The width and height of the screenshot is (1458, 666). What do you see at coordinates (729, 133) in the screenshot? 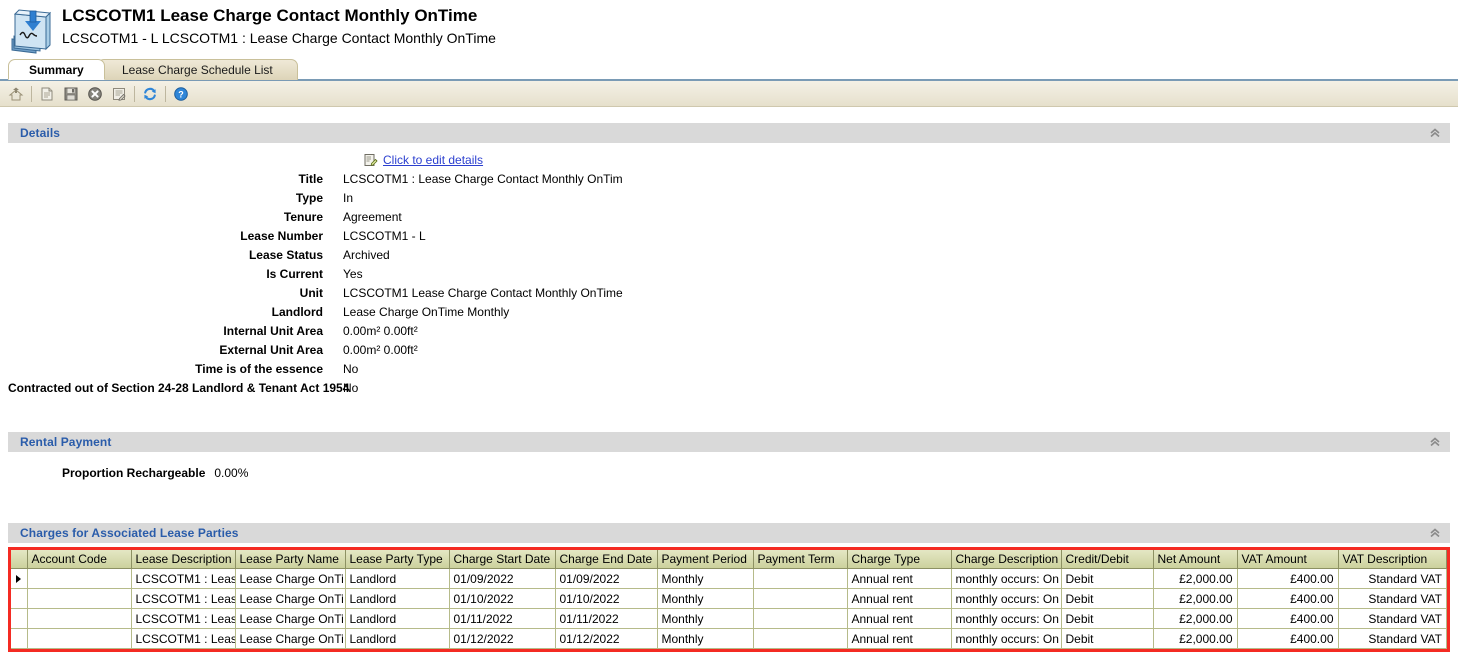
I see `details-panel-header: Details` at bounding box center [729, 133].